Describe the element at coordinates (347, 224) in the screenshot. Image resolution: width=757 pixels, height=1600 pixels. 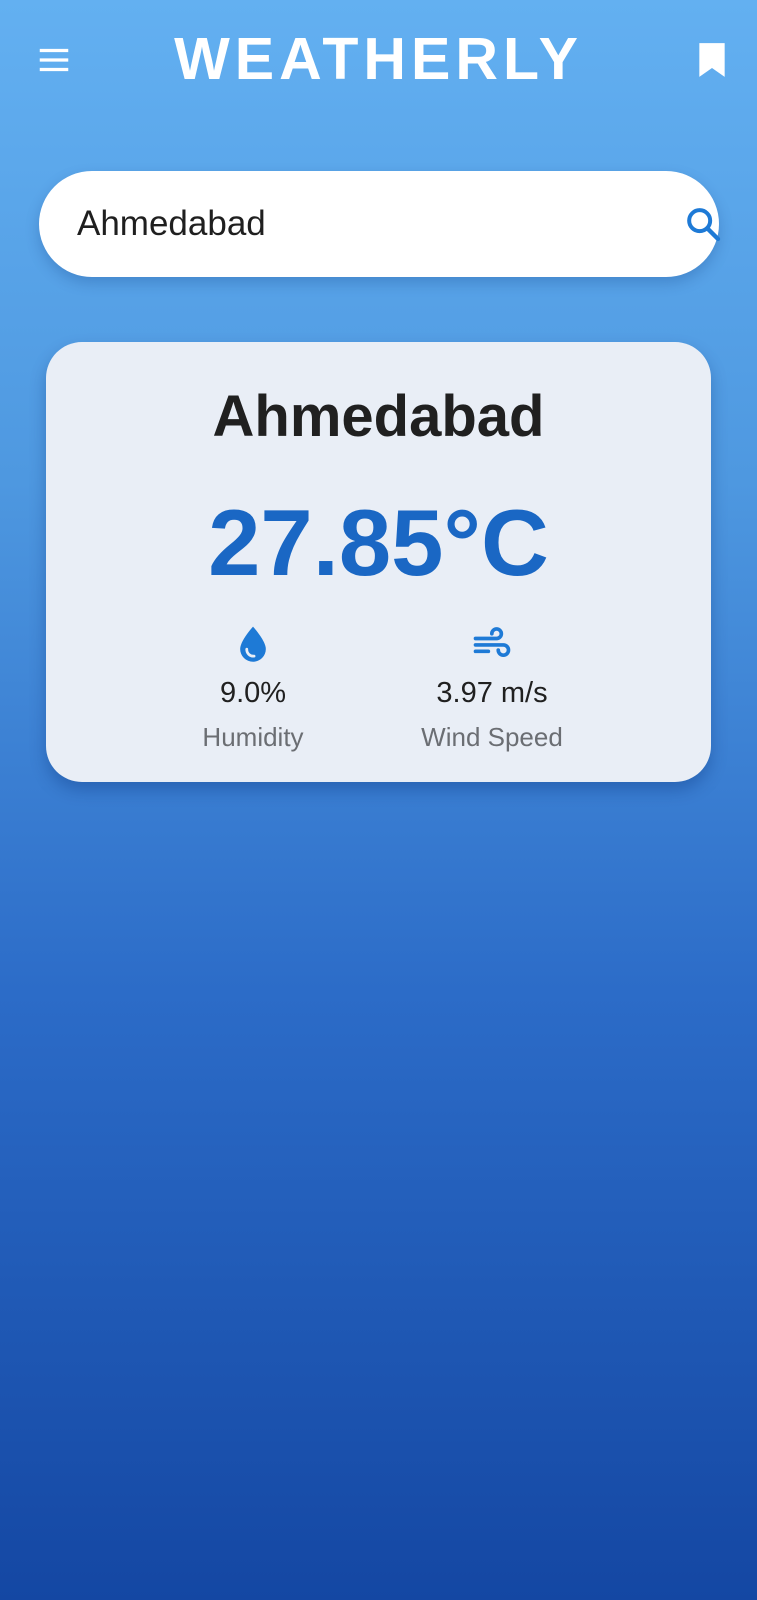
I see `search-input` at that location.